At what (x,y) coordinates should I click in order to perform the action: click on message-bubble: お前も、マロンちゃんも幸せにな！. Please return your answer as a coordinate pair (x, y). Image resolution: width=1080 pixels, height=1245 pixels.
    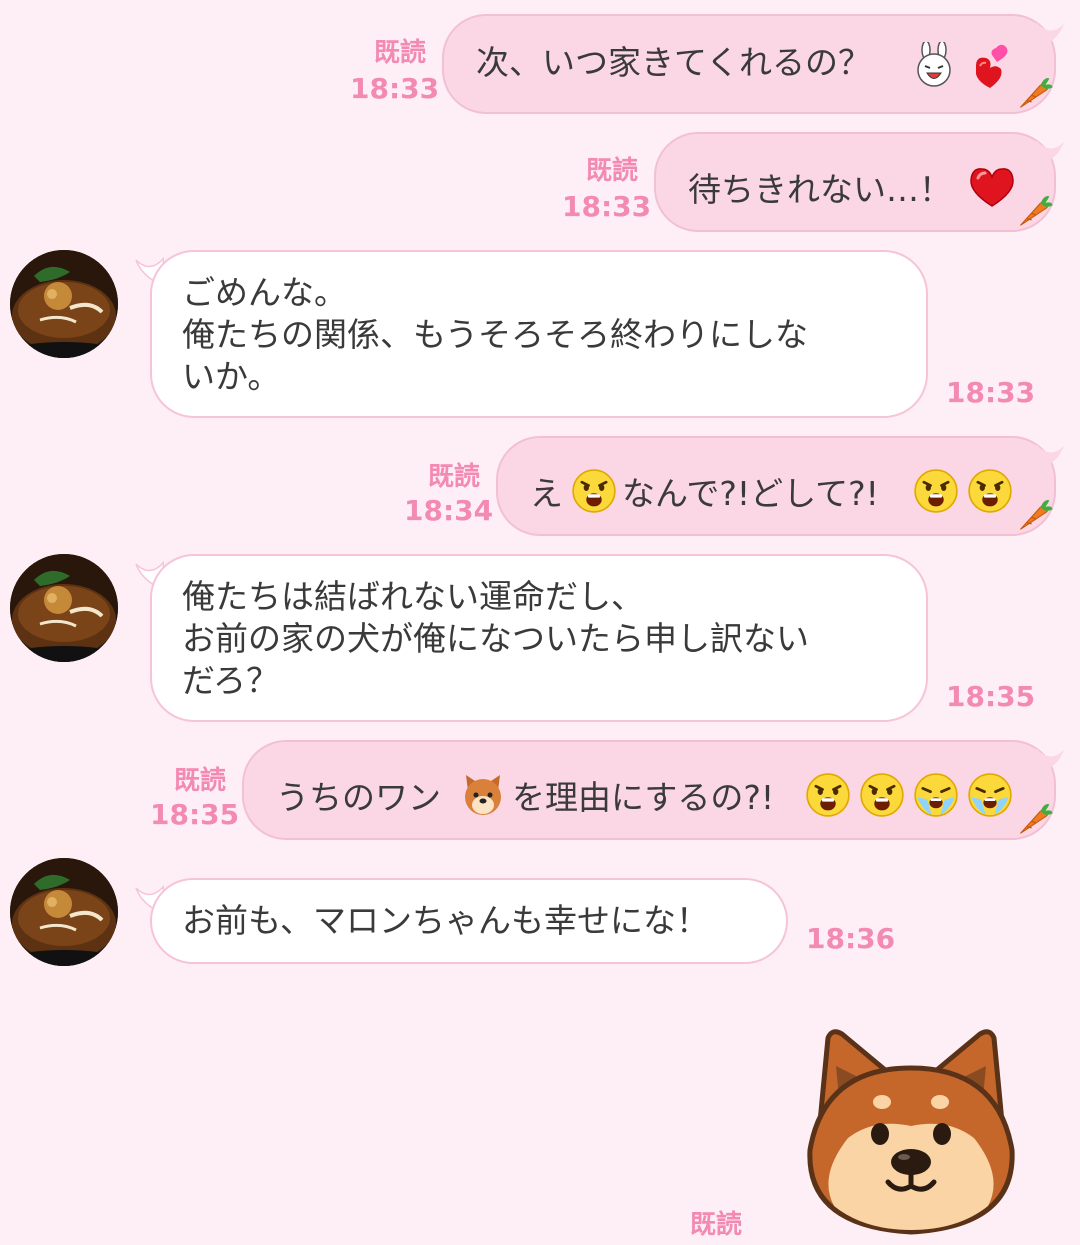
    Looking at the image, I should click on (469, 921).